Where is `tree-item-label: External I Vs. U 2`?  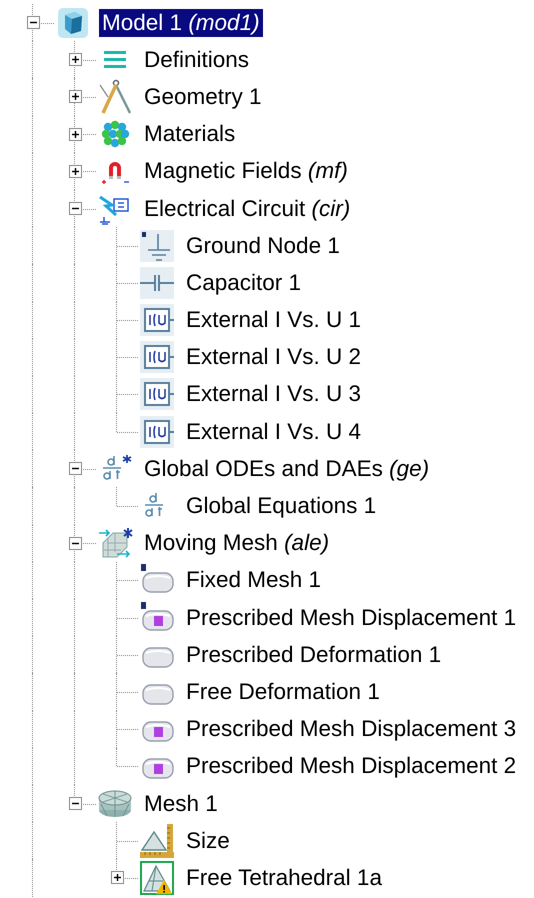
tree-item-label: External I Vs. U 2 is located at coordinates (273, 357).